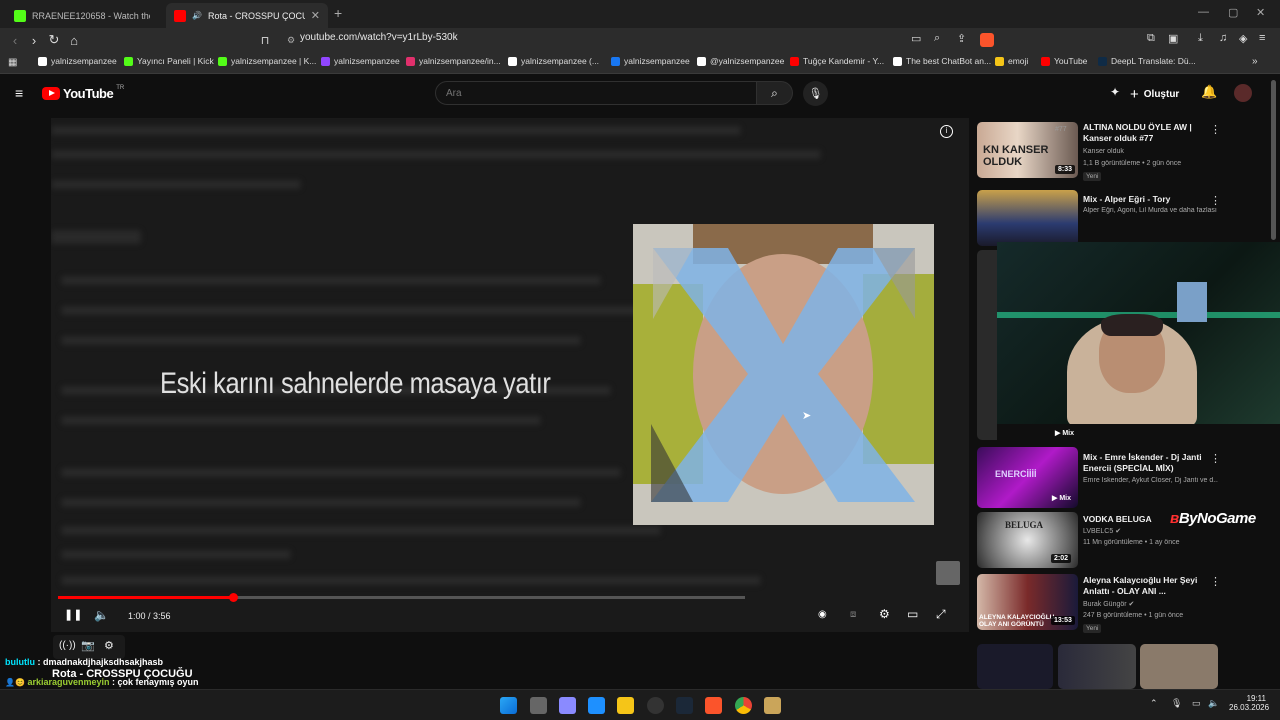 The height and width of the screenshot is (720, 1280). Describe the element at coordinates (1273, 160) in the screenshot. I see `sidebar-scrollbar` at that location.